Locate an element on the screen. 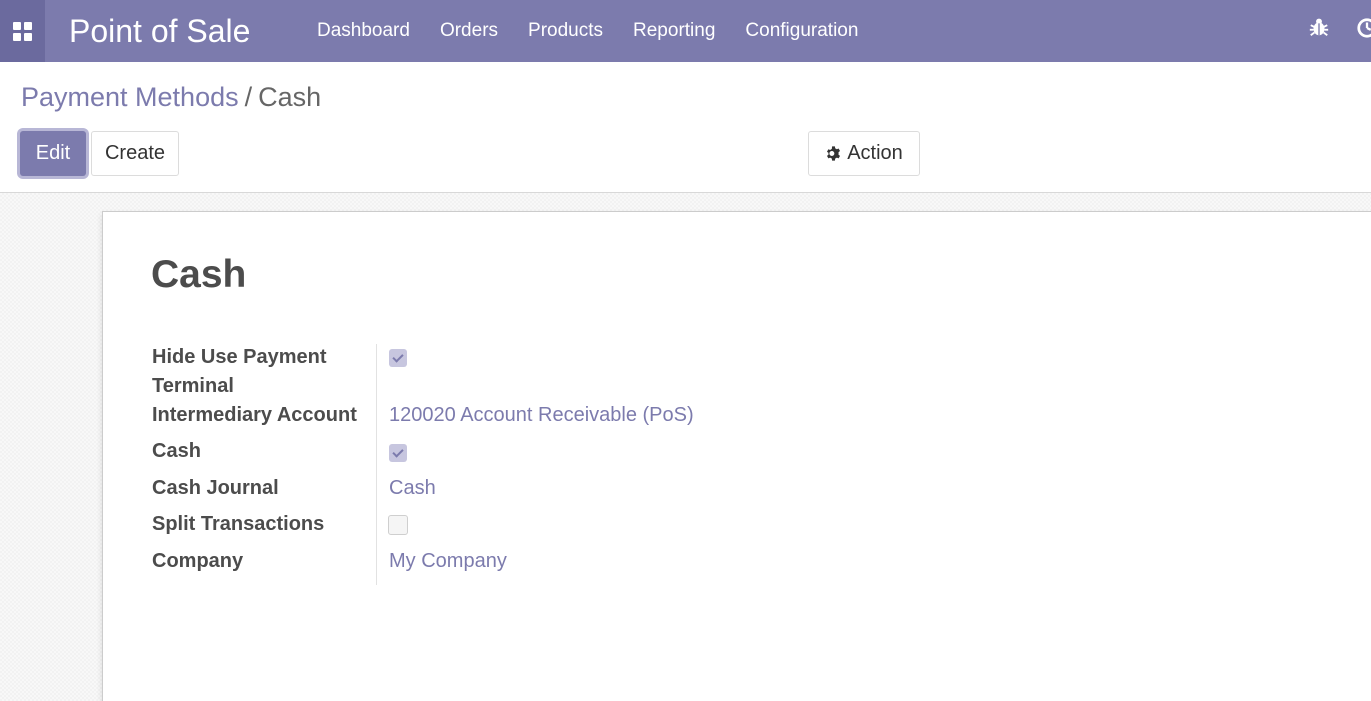  gear-icon is located at coordinates (834, 153).